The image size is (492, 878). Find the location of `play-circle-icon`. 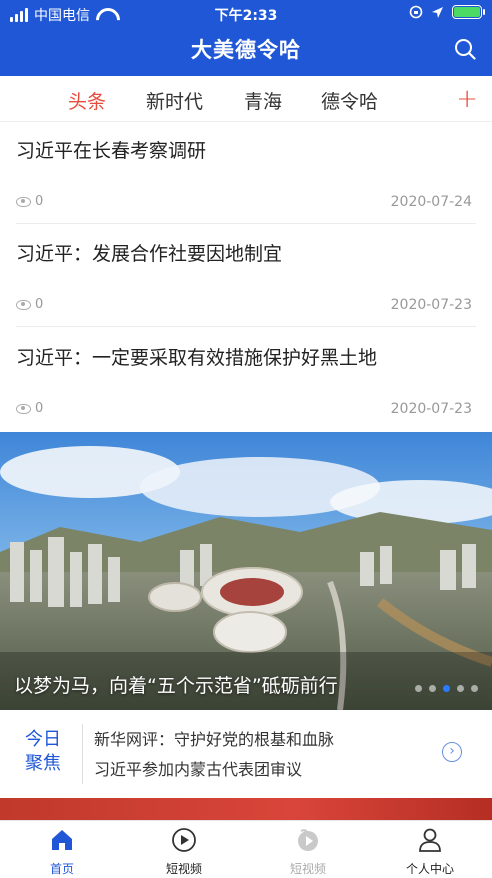

play-circle-icon is located at coordinates (184, 840).